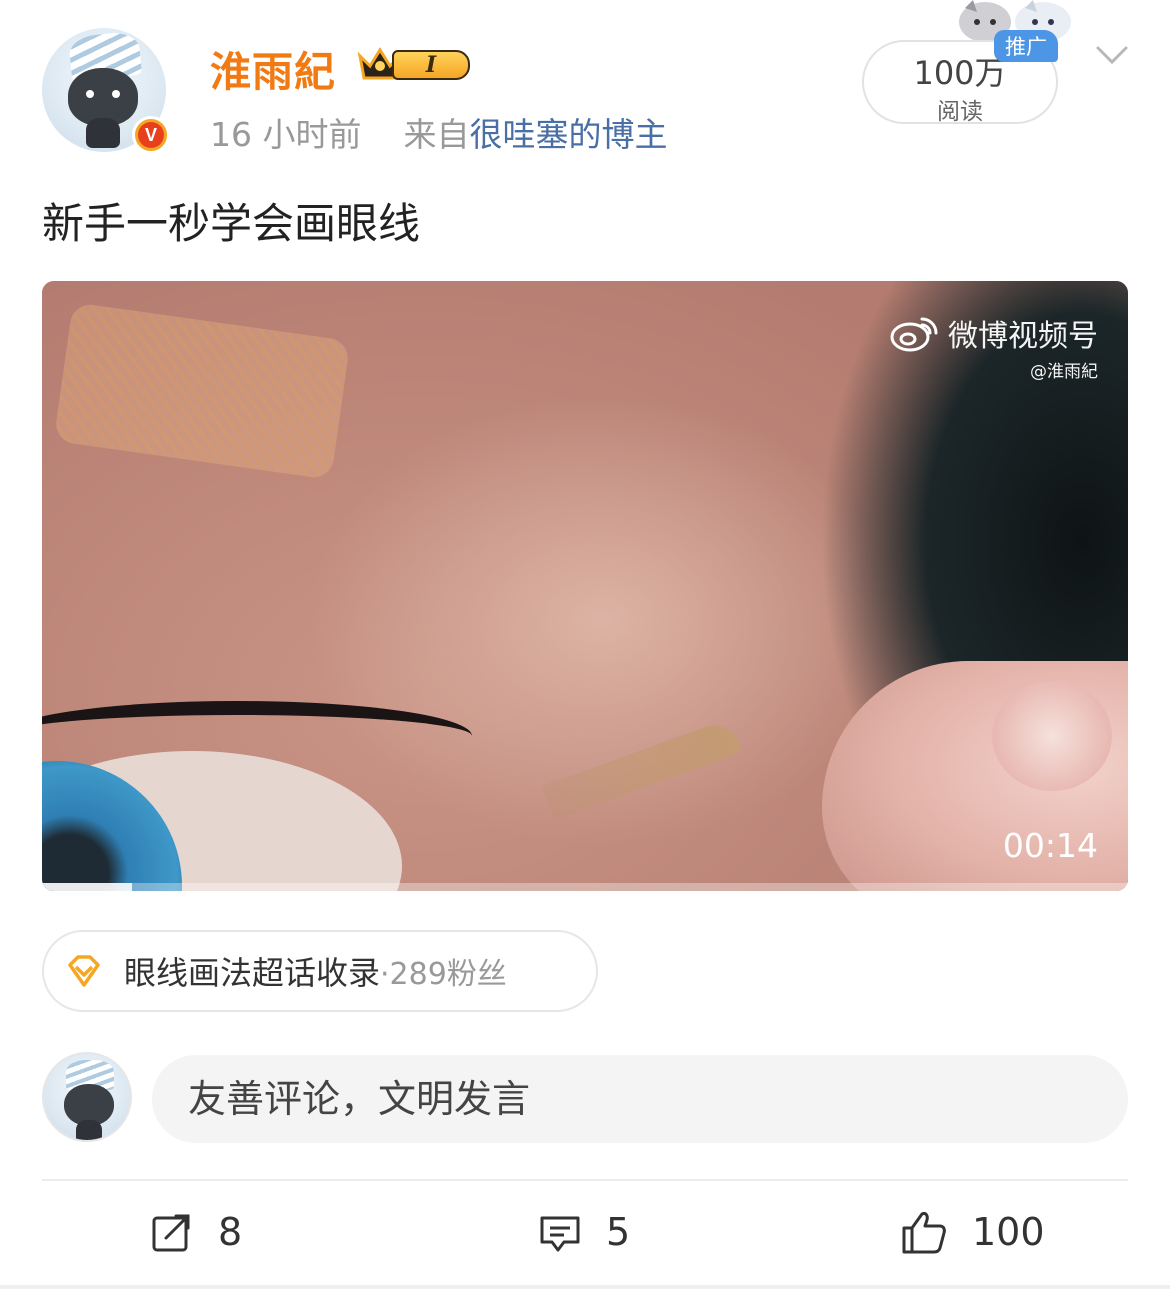 This screenshot has height=1289, width=1170. I want to click on post-text: 新手一秒学会画眼线, so click(231, 223).